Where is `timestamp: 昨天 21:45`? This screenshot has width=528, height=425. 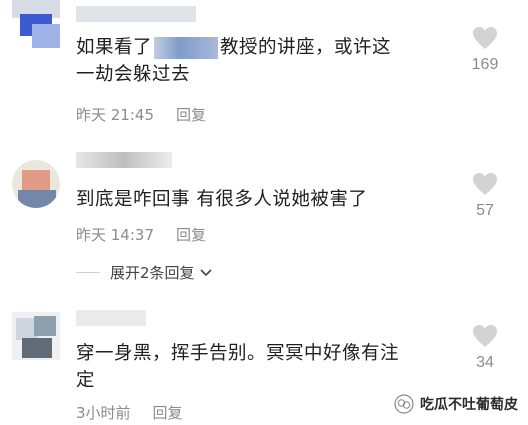
timestamp: 昨天 21:45 is located at coordinates (115, 115).